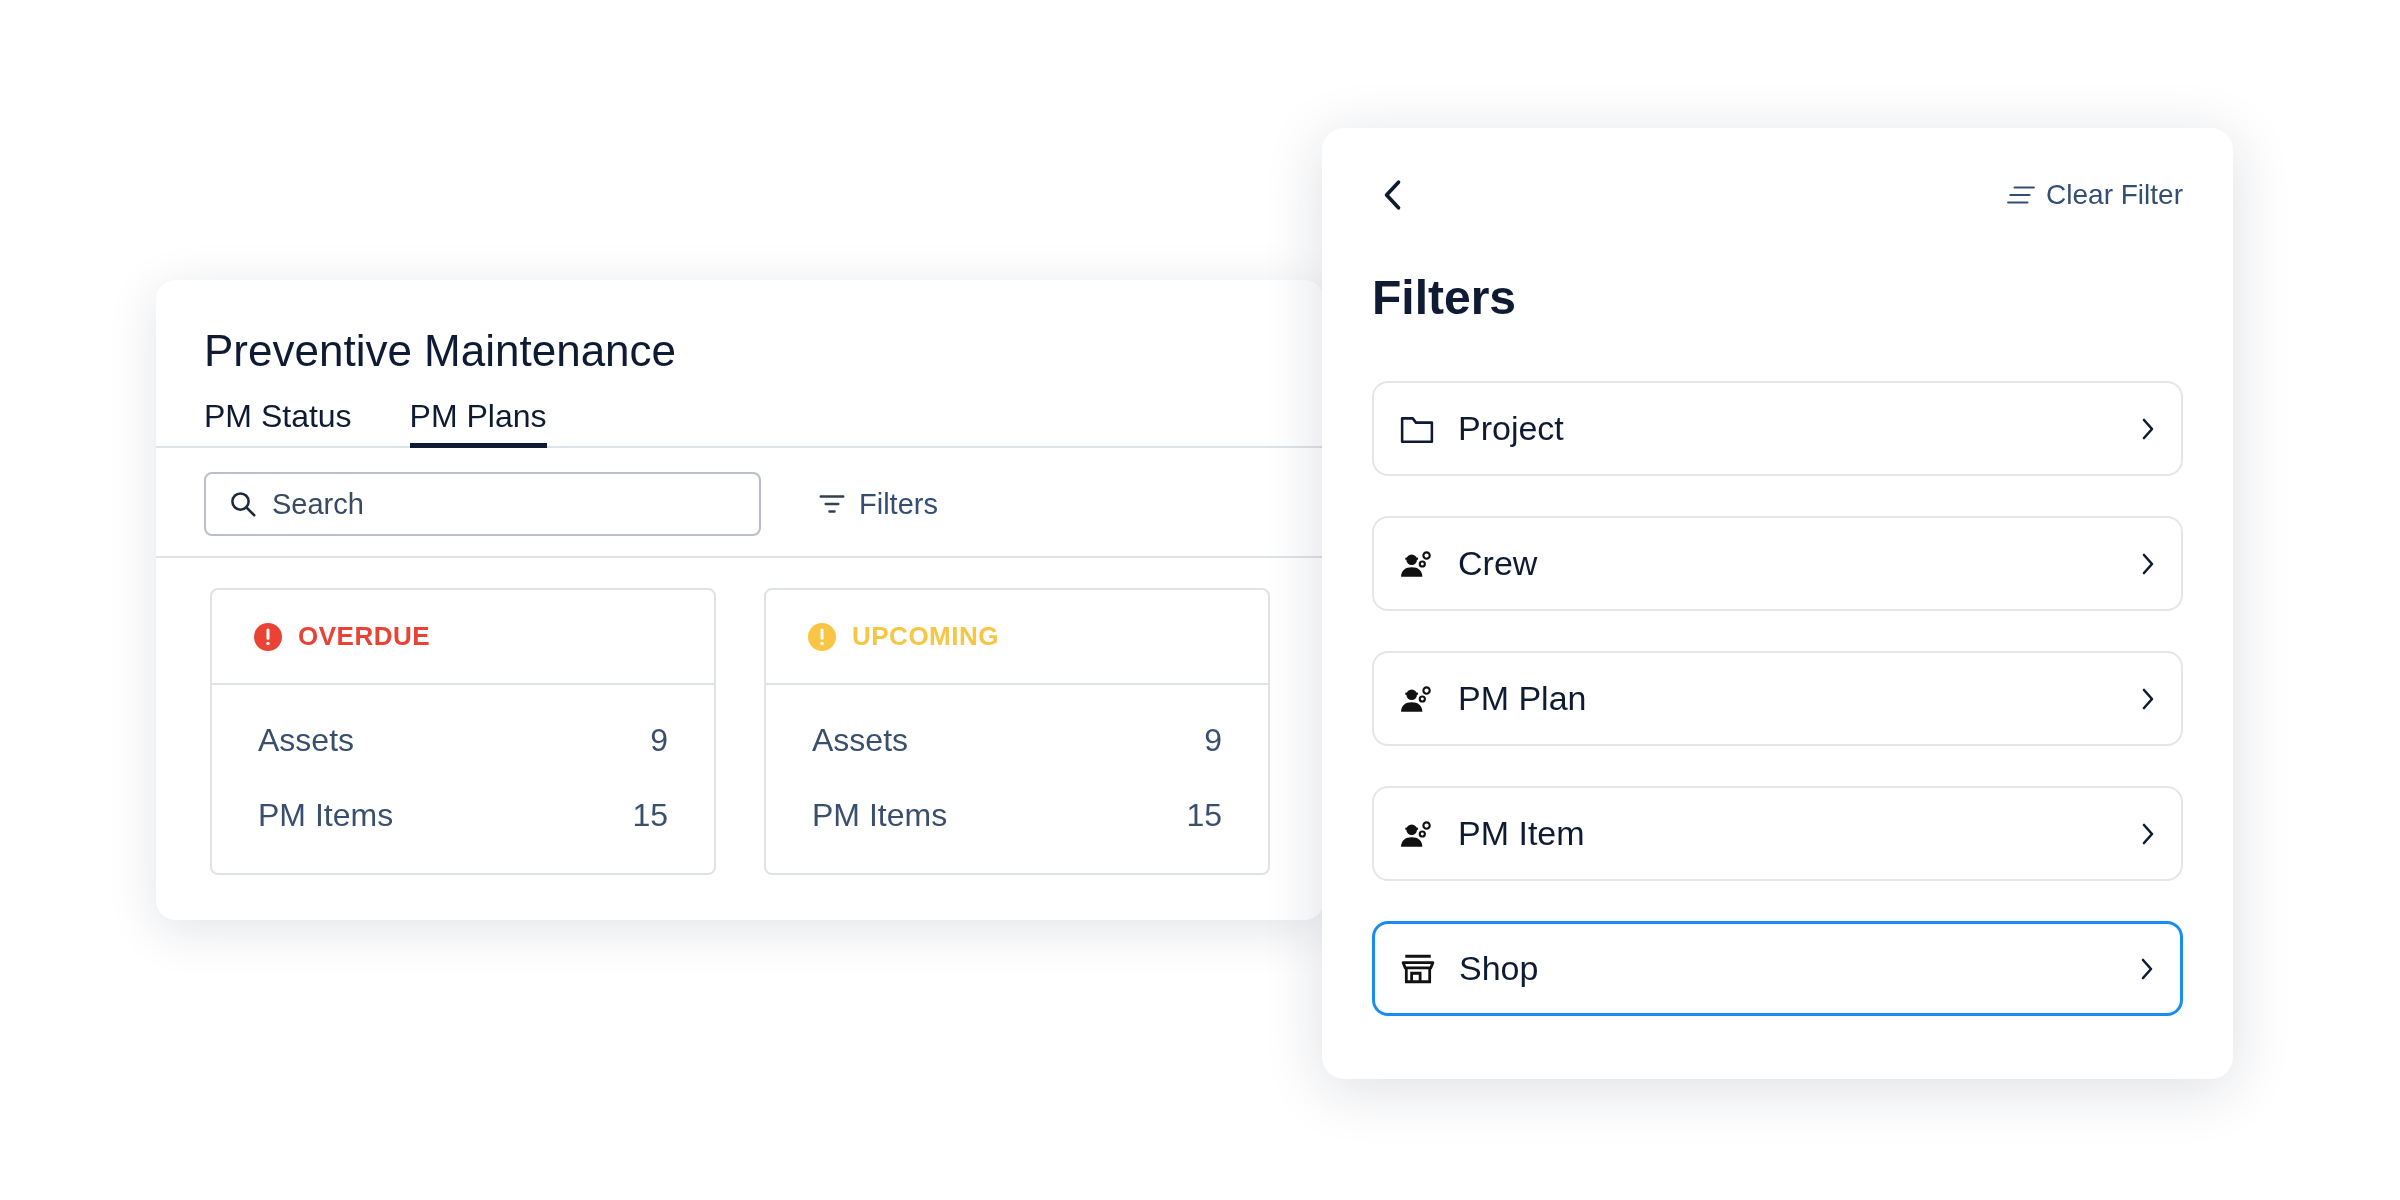 Image resolution: width=2400 pixels, height=1200 pixels. Describe the element at coordinates (1777, 428) in the screenshot. I see `filter-item: Project` at that location.